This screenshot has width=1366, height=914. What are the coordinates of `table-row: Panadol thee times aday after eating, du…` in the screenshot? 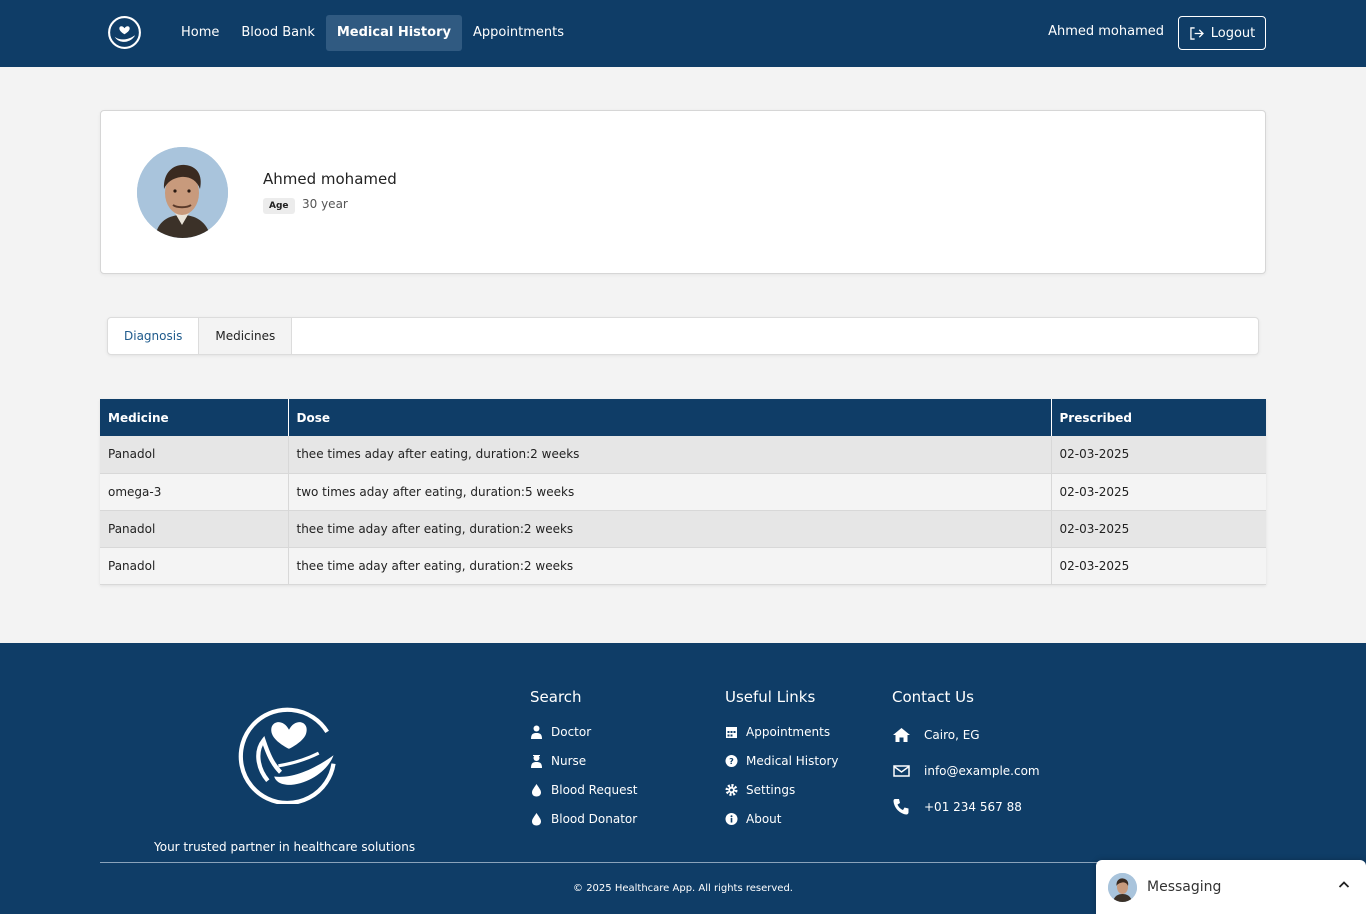 It's located at (683, 455).